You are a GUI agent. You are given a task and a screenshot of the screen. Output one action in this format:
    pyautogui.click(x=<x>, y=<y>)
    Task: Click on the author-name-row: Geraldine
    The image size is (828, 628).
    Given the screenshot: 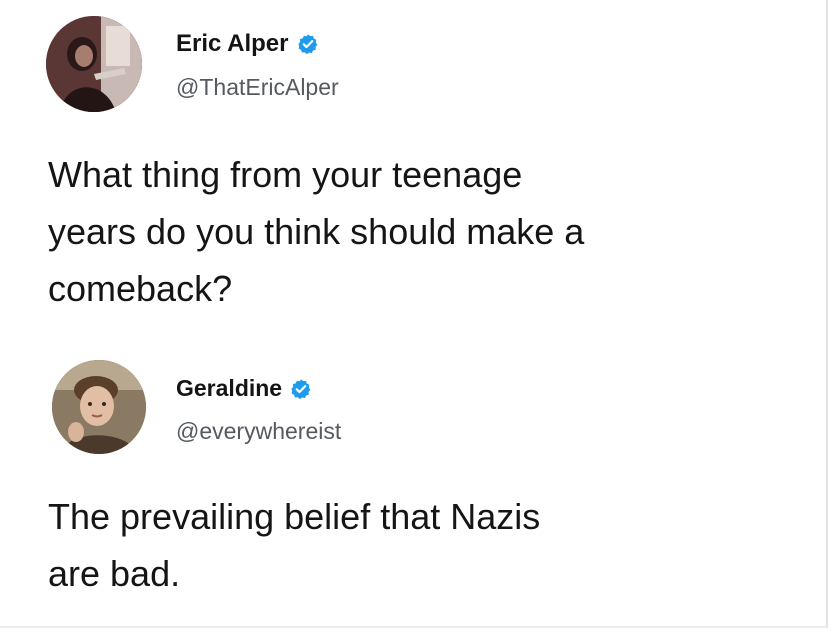 What is the action you would take?
    pyautogui.click(x=244, y=388)
    